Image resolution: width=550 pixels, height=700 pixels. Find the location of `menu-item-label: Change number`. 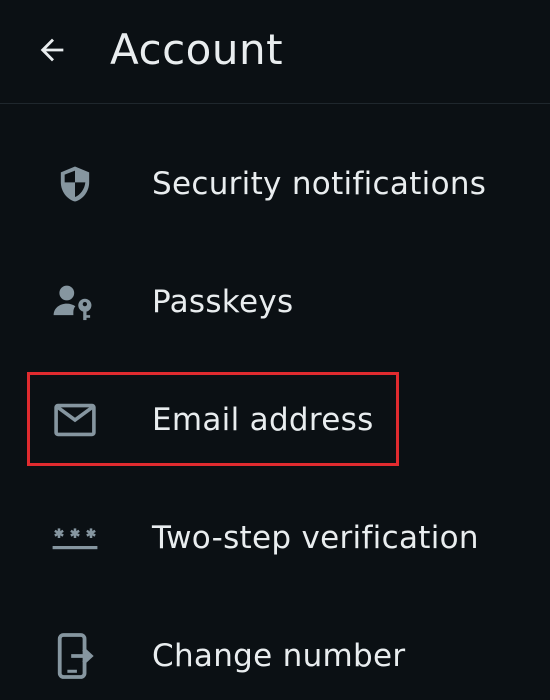

menu-item-label: Change number is located at coordinates (279, 656).